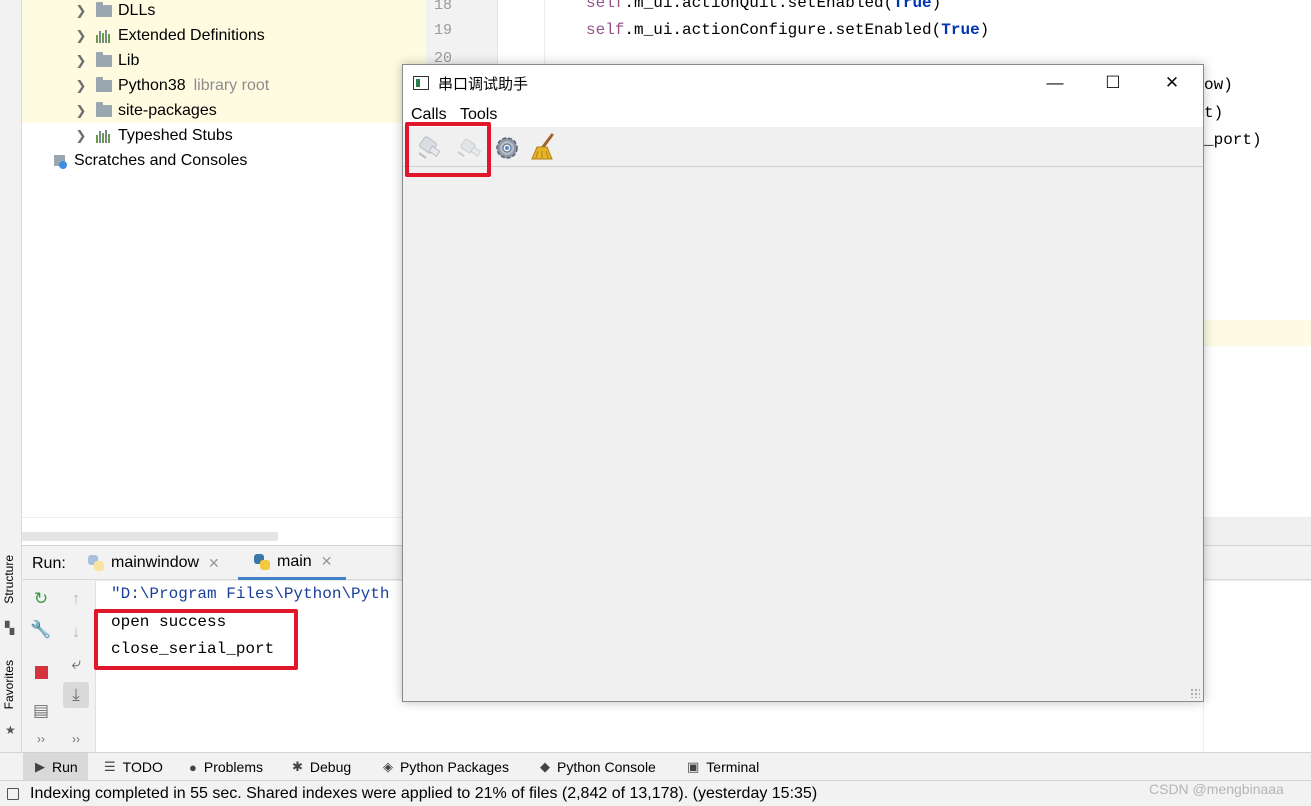 This screenshot has height=806, width=1311. What do you see at coordinates (1195, 693) in the screenshot?
I see `resize-grip-icon` at bounding box center [1195, 693].